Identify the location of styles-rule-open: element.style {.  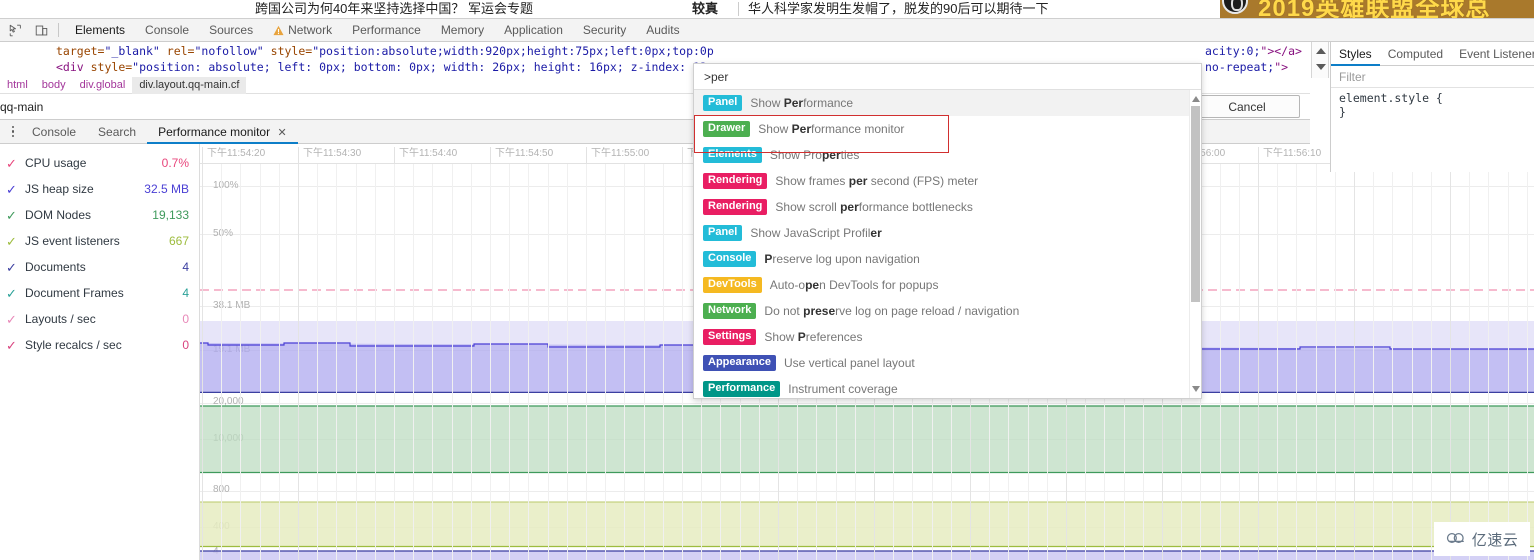
(1391, 98).